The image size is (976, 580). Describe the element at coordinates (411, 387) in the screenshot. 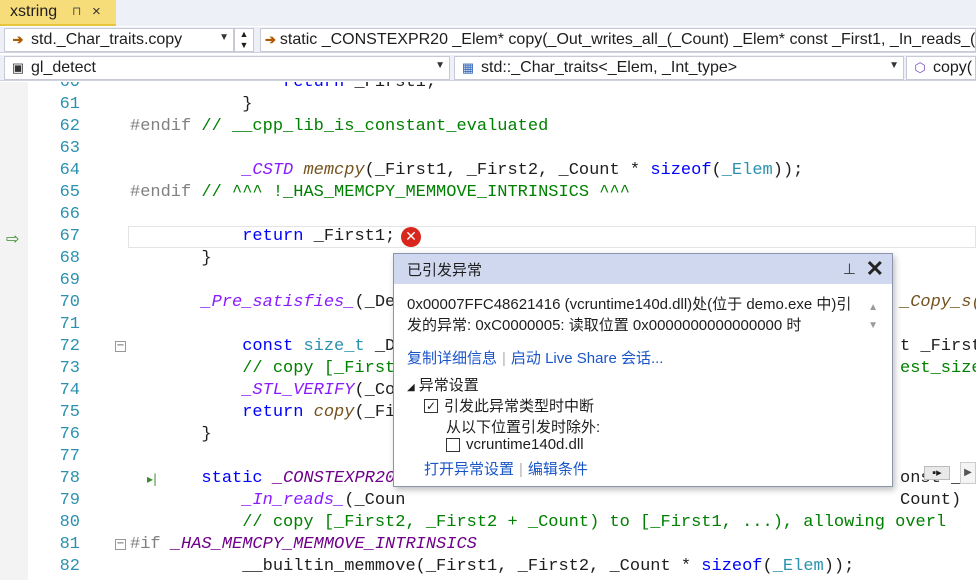

I see `collapse-triangle-icon: ◢` at that location.